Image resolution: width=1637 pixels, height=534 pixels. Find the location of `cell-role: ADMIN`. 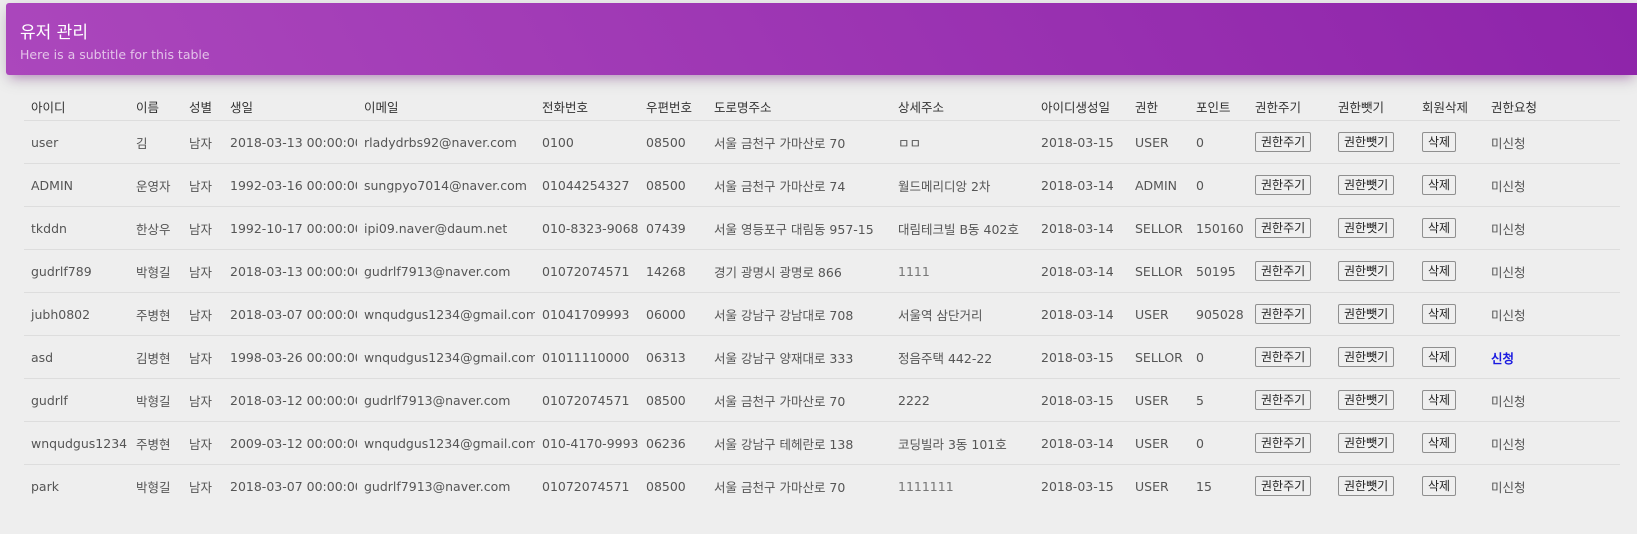

cell-role: ADMIN is located at coordinates (1158, 185).